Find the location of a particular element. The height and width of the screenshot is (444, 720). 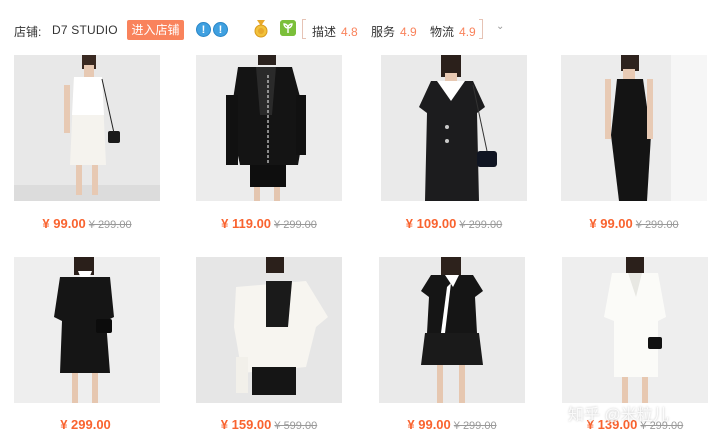

shop-label: 店铺: is located at coordinates (28, 32).